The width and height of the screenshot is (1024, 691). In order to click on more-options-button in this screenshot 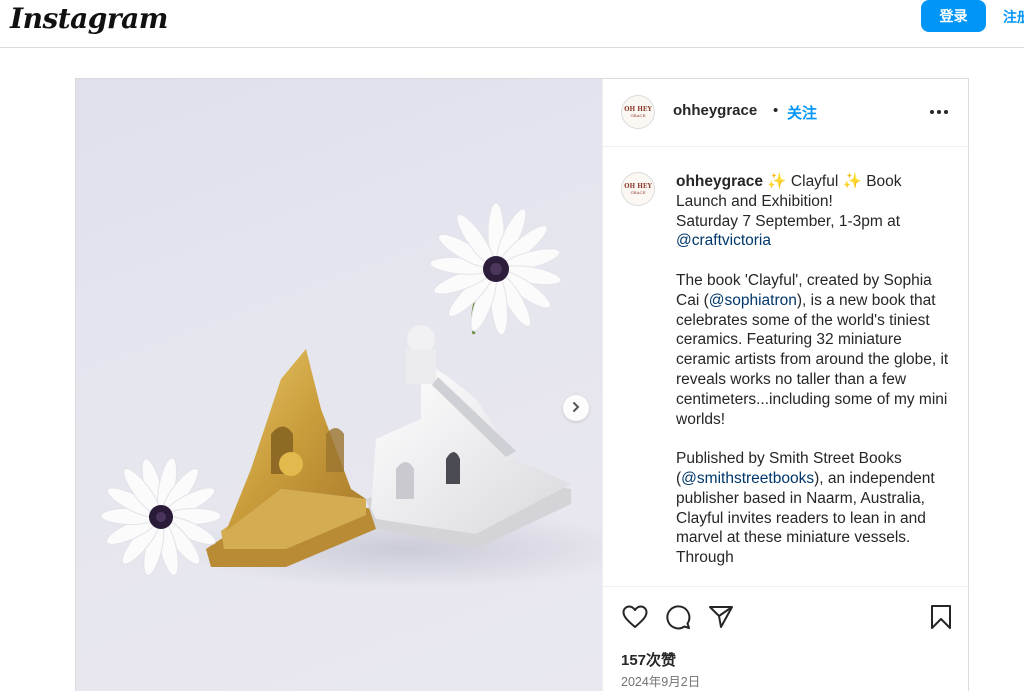, I will do `click(939, 111)`.